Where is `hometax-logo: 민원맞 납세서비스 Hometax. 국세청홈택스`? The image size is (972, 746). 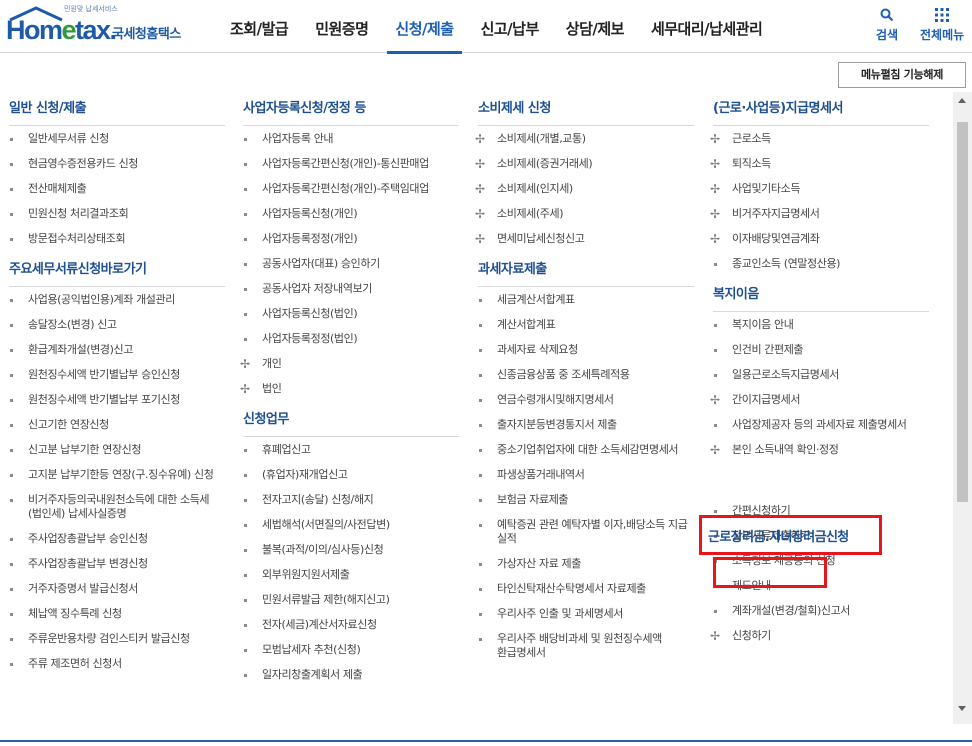
hometax-logo: 민원맞 납세서비스 Hometax. 국세청홈택스 is located at coordinates (98, 26).